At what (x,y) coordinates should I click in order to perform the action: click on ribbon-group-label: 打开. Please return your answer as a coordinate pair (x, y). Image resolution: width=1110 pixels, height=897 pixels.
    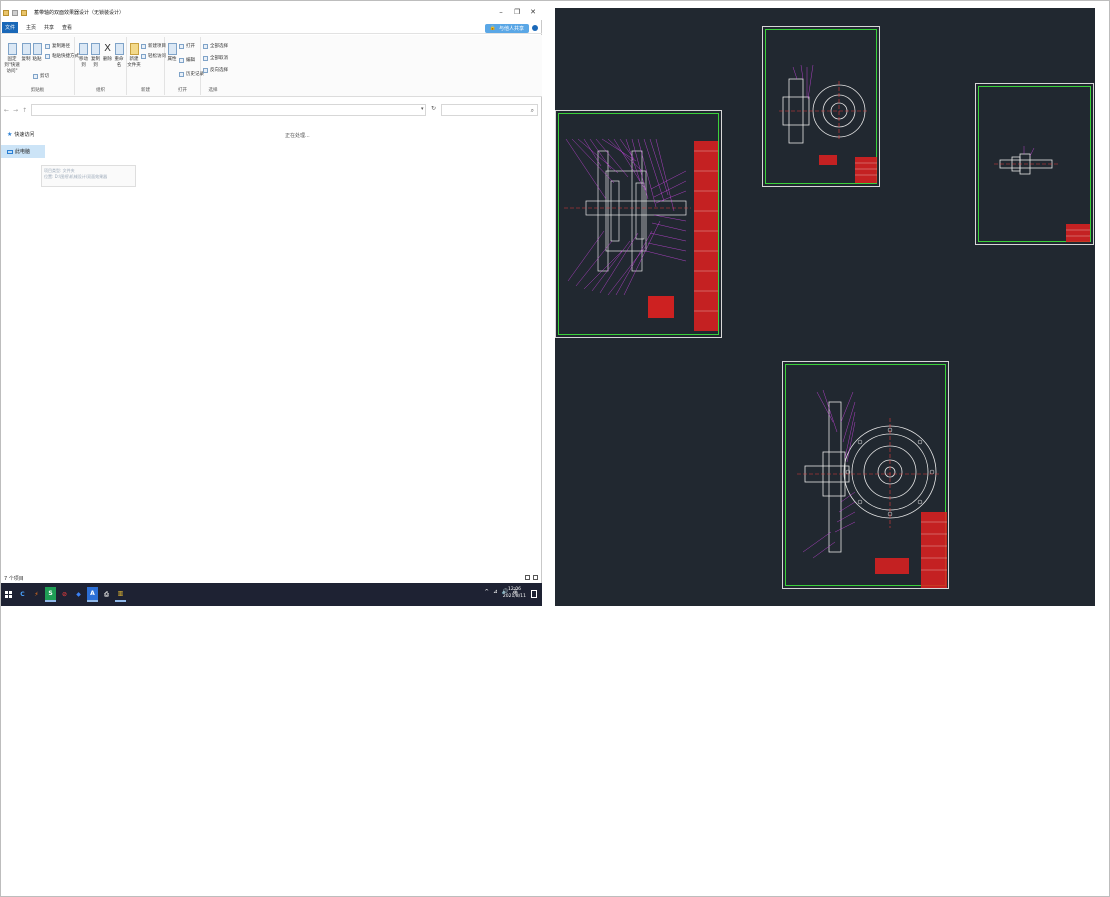
    Looking at the image, I should click on (182, 90).